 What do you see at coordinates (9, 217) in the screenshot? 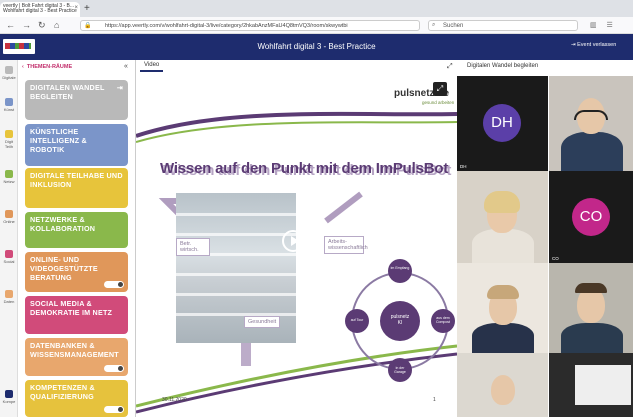
I see `rail-item-online: Online` at bounding box center [9, 217].